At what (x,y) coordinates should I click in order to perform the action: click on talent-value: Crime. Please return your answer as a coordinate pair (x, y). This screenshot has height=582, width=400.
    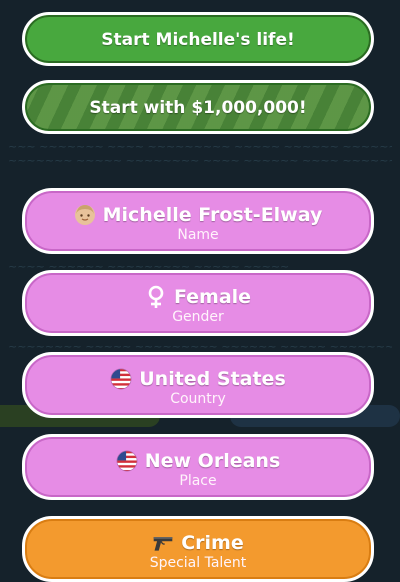
    Looking at the image, I should click on (212, 543).